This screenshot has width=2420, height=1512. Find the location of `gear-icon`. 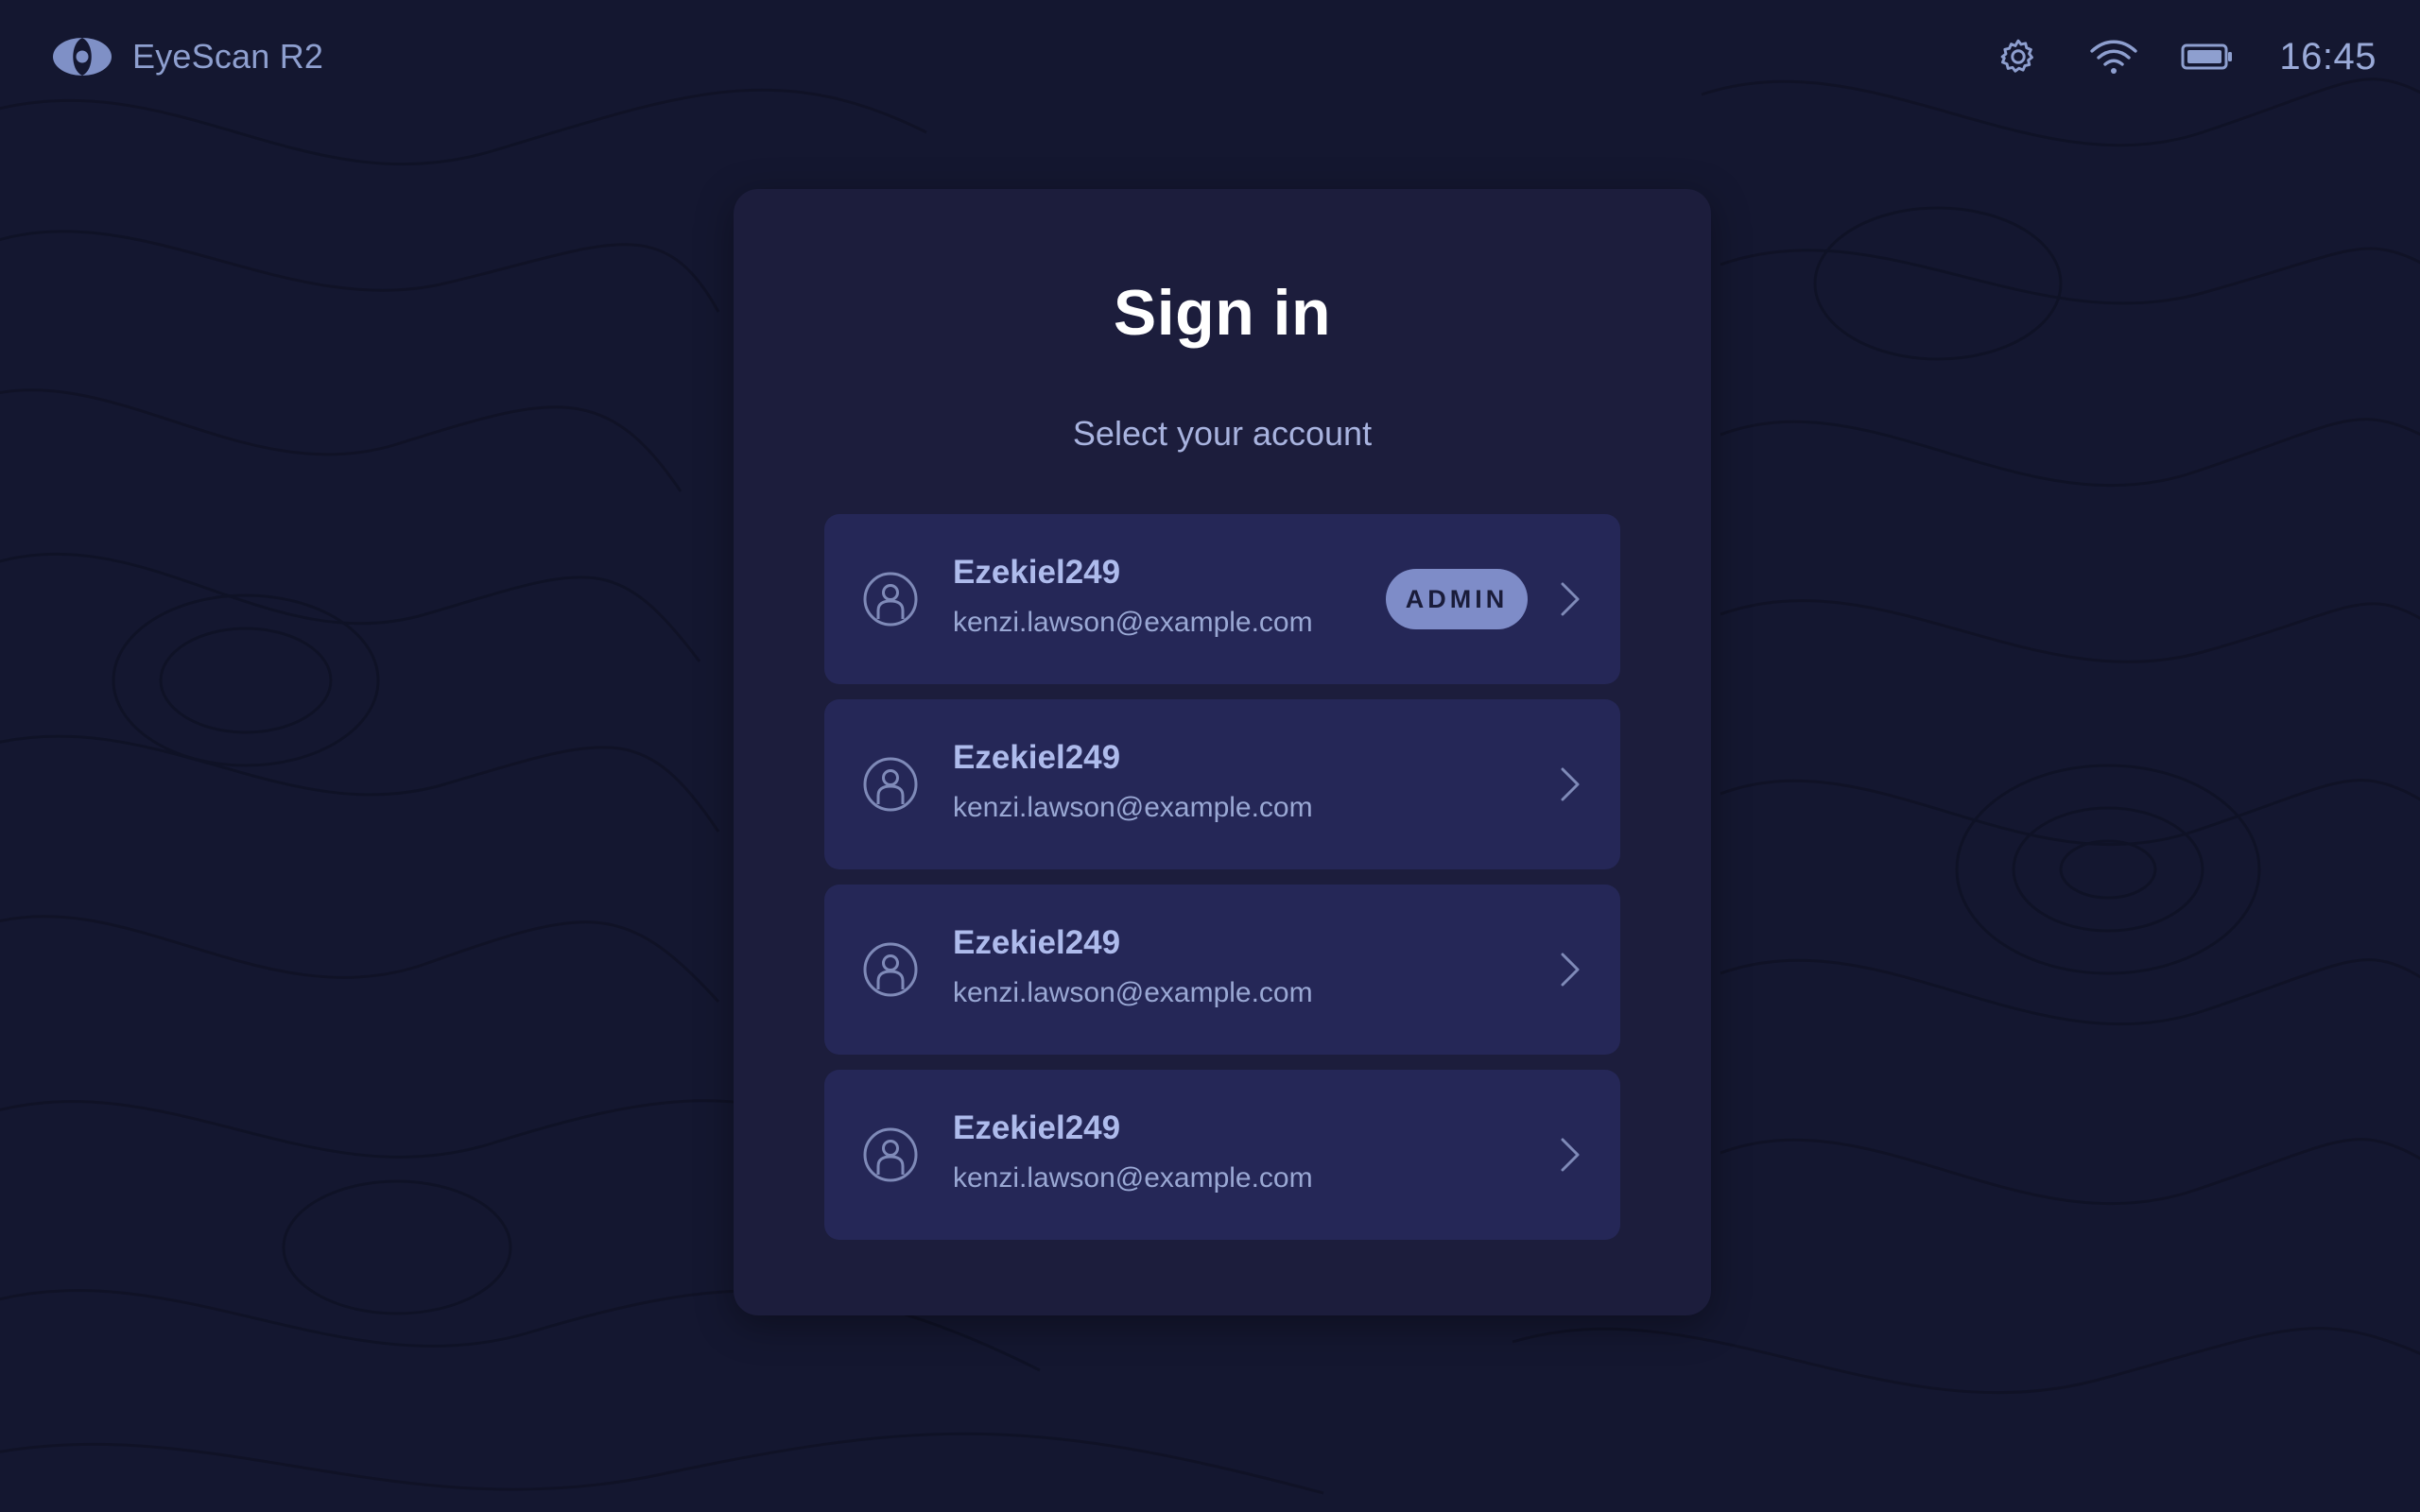

gear-icon is located at coordinates (2018, 56).